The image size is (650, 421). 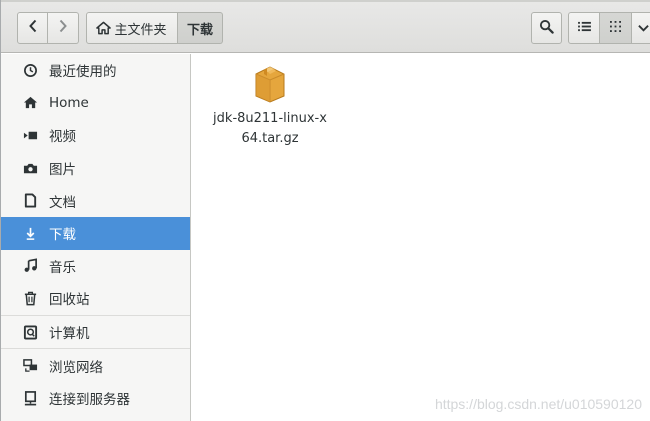 What do you see at coordinates (30, 366) in the screenshot?
I see `network-icon` at bounding box center [30, 366].